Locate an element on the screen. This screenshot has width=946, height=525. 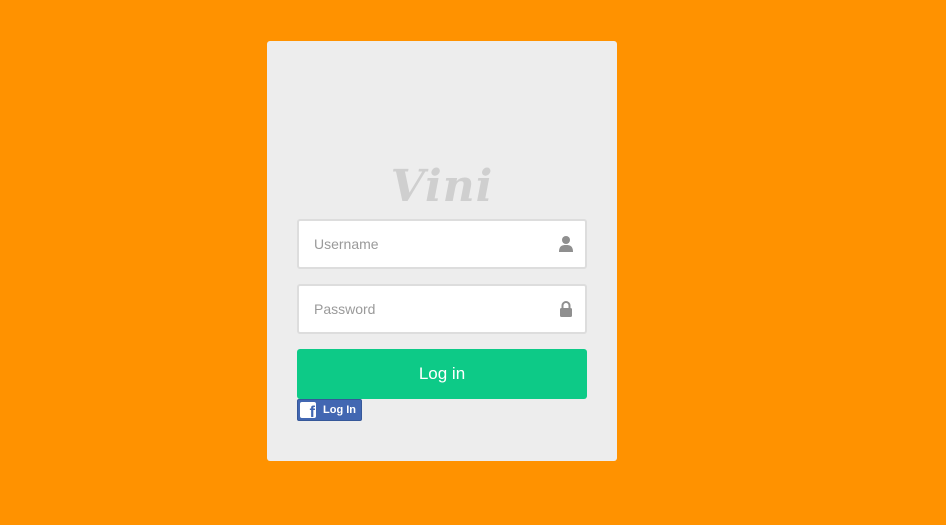
lock-icon is located at coordinates (566, 309).